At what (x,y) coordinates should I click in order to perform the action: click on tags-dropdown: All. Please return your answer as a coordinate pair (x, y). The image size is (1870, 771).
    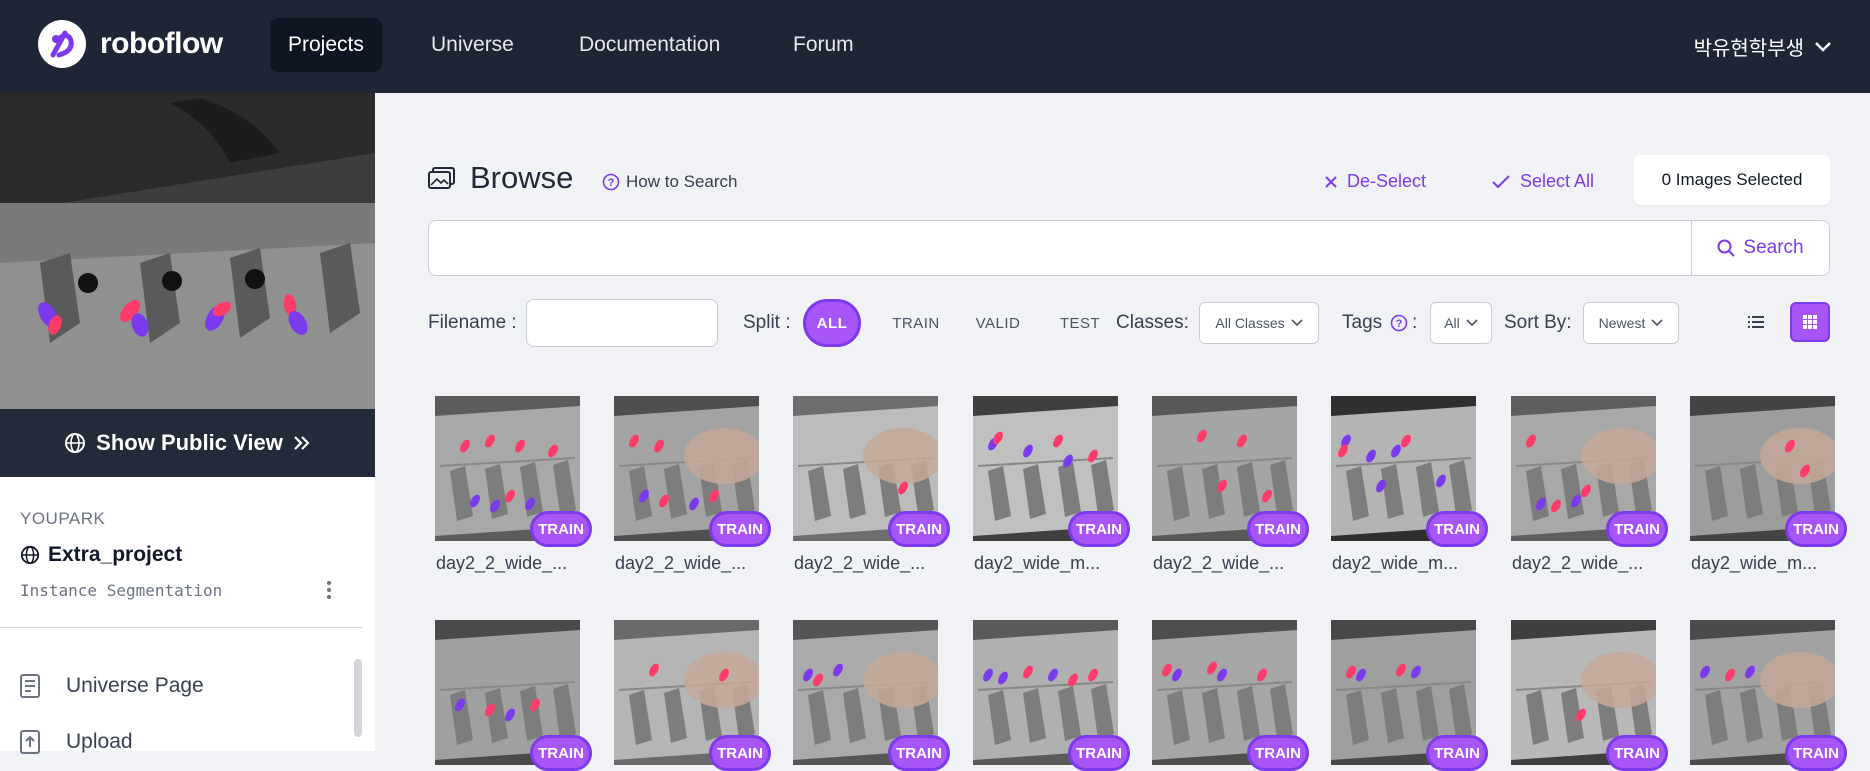
    Looking at the image, I should click on (1461, 323).